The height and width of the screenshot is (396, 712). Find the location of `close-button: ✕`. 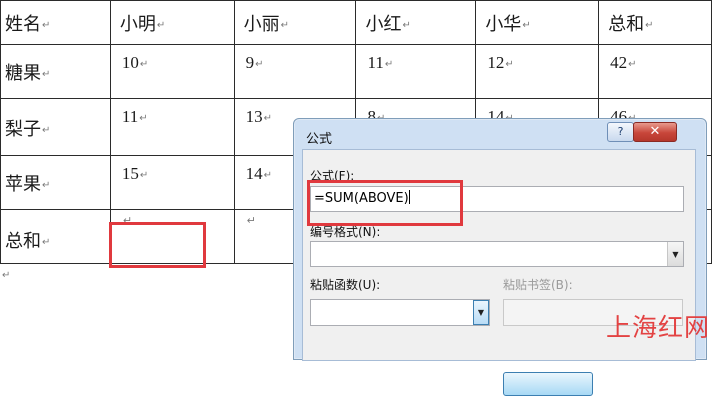

close-button: ✕ is located at coordinates (655, 132).